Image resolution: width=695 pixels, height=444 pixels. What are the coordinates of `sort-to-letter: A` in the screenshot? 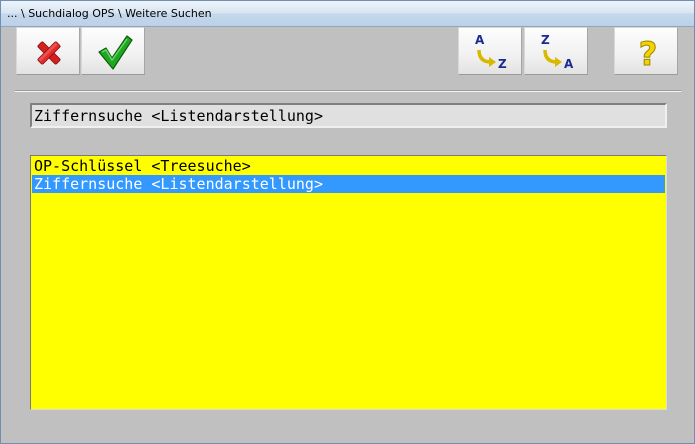 It's located at (569, 64).